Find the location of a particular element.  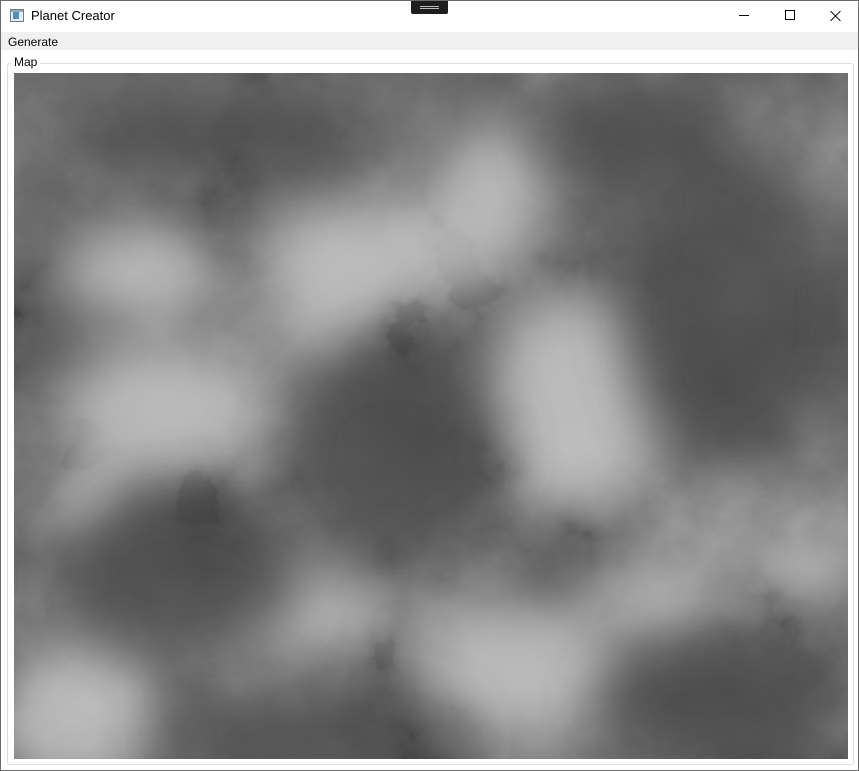

minimize-button is located at coordinates (744, 16).